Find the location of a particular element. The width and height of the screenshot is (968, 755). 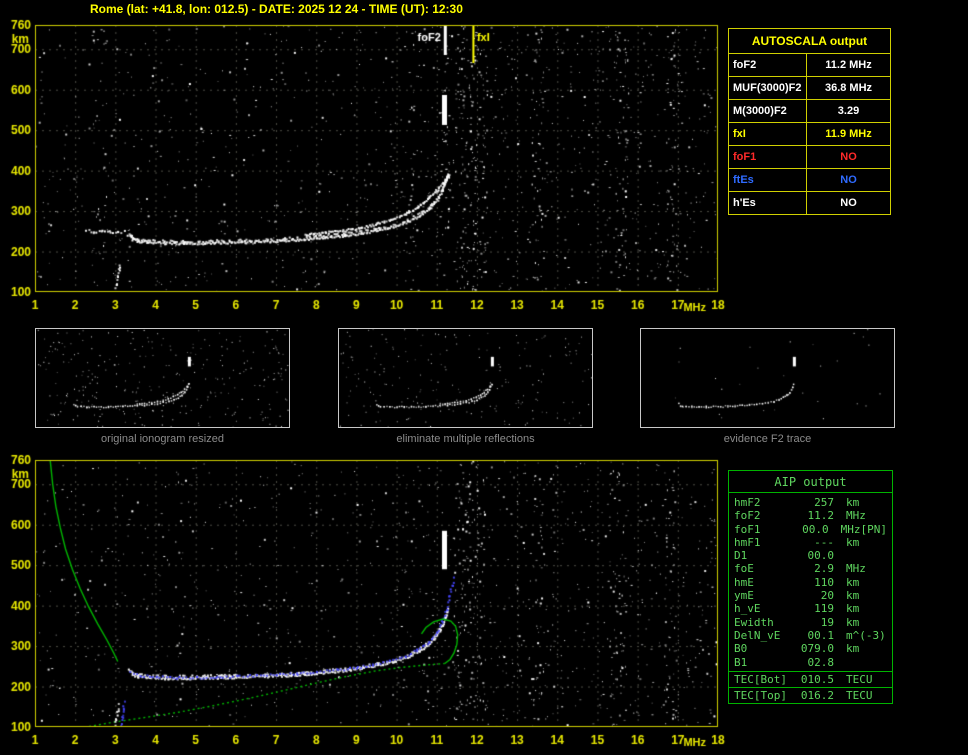

aip-param-label: h_vE is located at coordinates (747, 609).